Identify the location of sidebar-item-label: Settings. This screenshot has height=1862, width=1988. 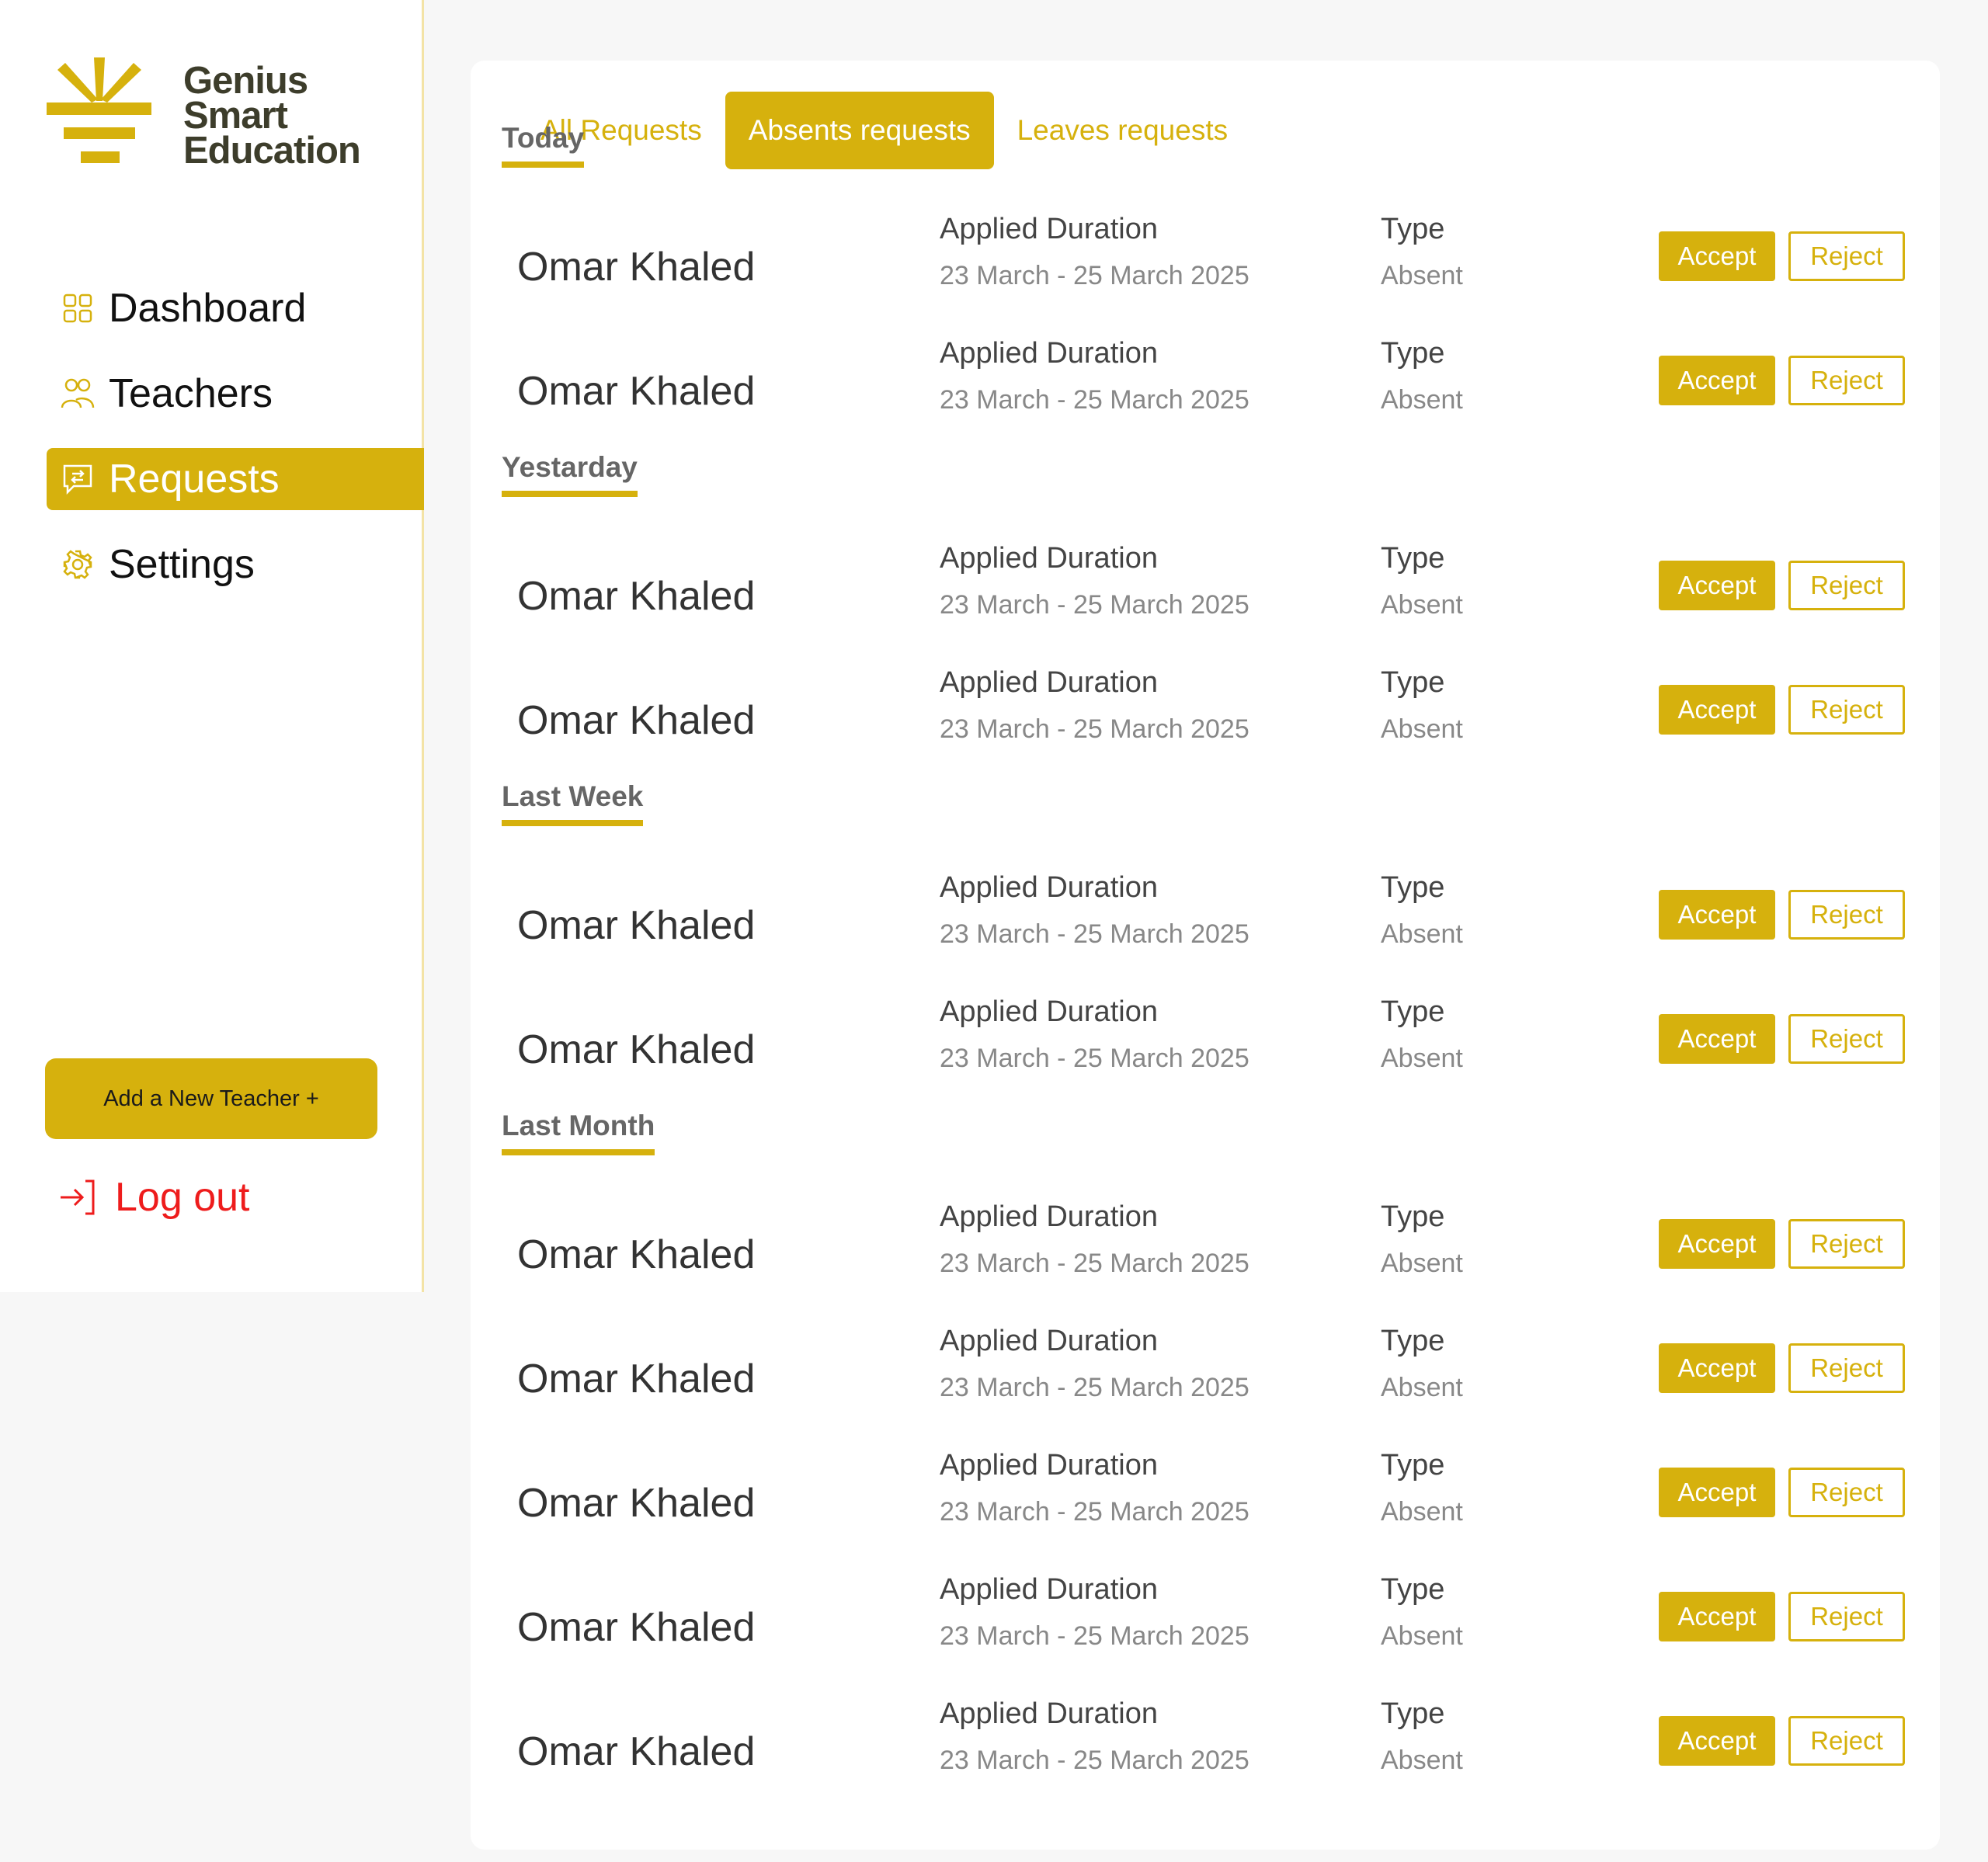
(182, 564).